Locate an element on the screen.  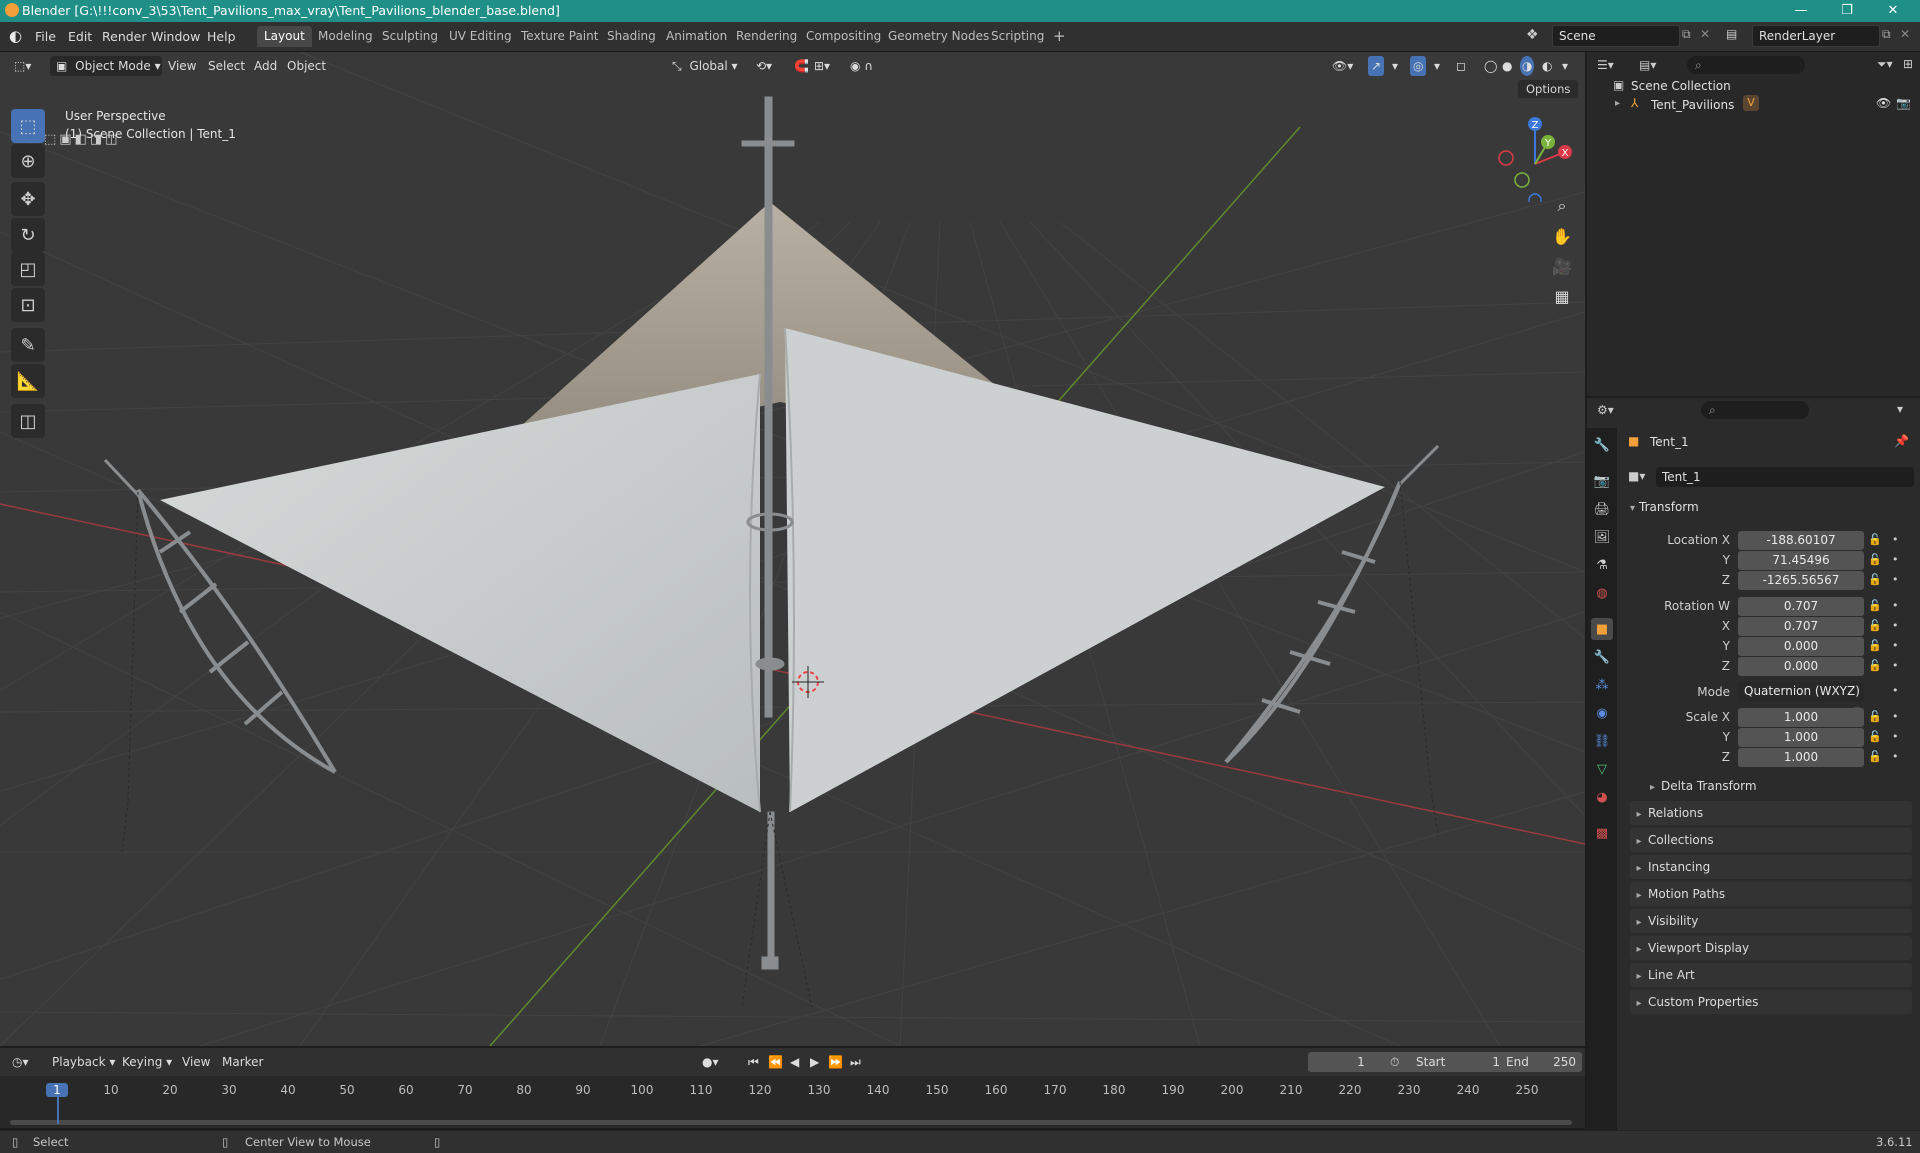
properties-search-input: ⌕ is located at coordinates (1755, 410).